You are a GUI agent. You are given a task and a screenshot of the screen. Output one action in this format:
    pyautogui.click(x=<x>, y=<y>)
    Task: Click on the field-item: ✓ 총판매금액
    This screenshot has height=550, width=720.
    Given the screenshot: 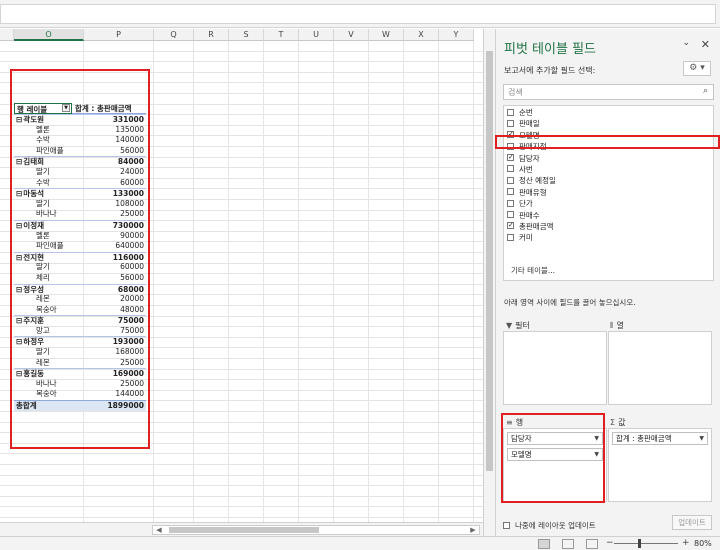 What is the action you would take?
    pyautogui.click(x=608, y=226)
    